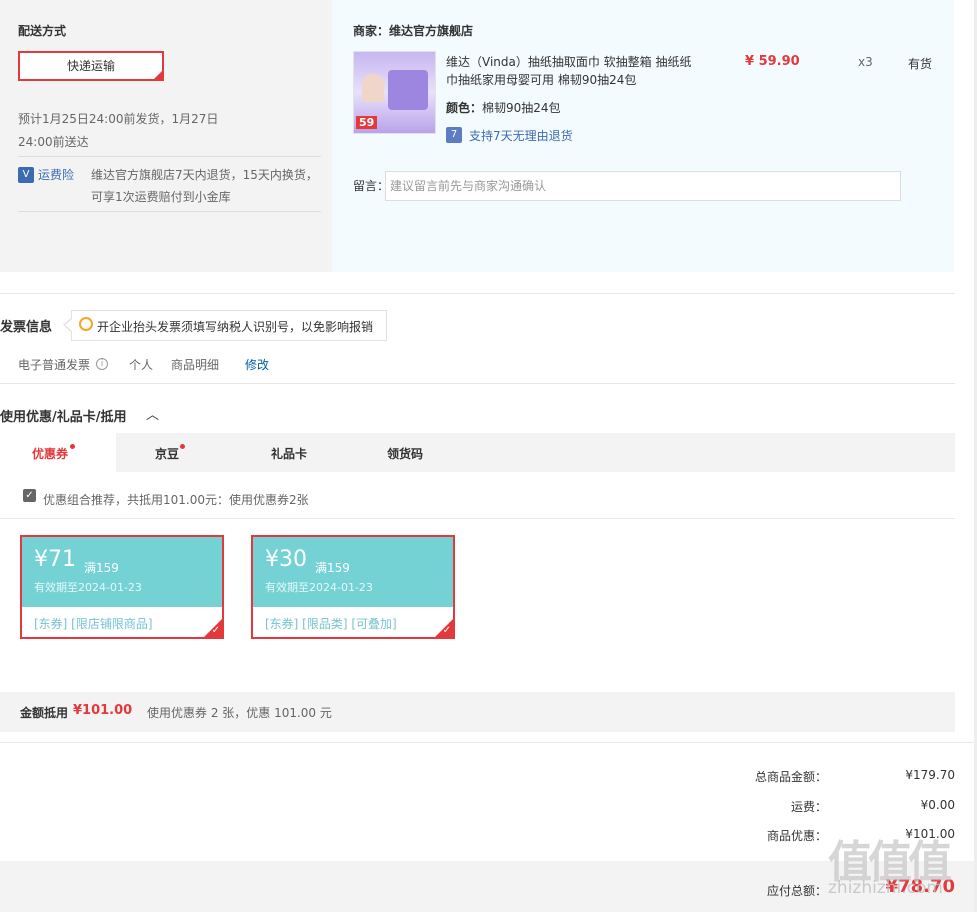  Describe the element at coordinates (102, 364) in the screenshot. I see `info-icon: i` at that location.